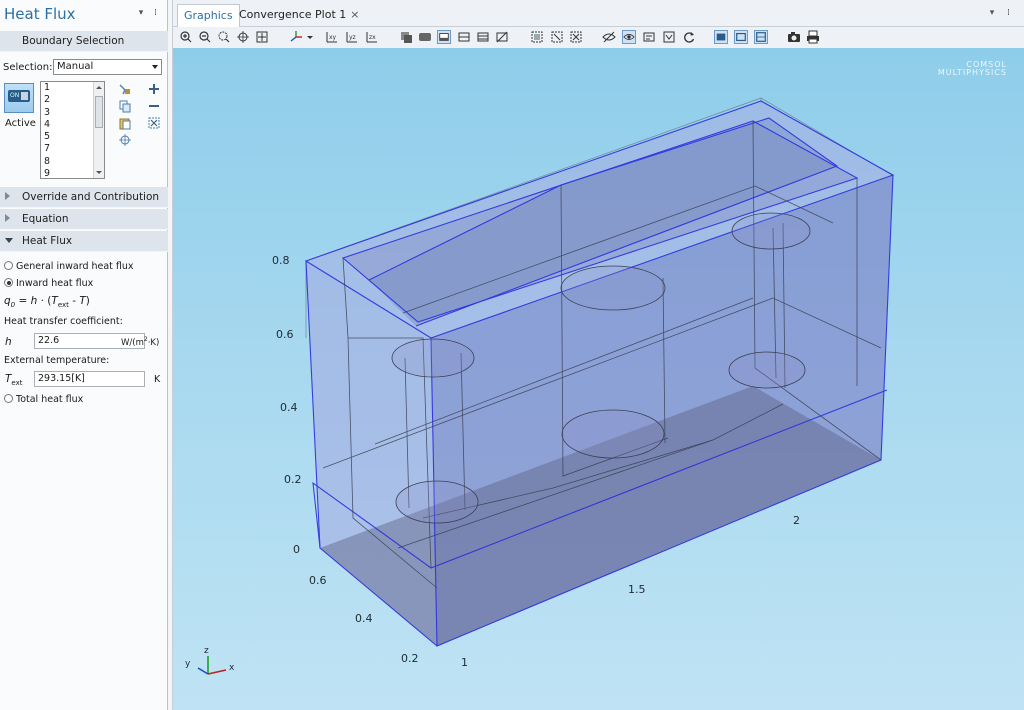  What do you see at coordinates (689, 37) in the screenshot?
I see `refresh-icon` at bounding box center [689, 37].